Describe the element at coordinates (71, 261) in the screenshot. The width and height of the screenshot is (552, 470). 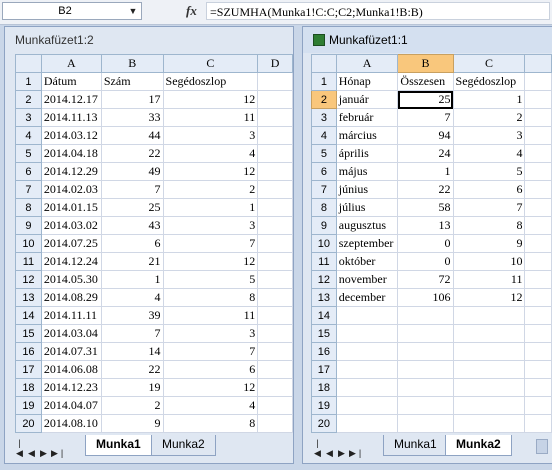
I see `cell: 2014.12.24` at that location.